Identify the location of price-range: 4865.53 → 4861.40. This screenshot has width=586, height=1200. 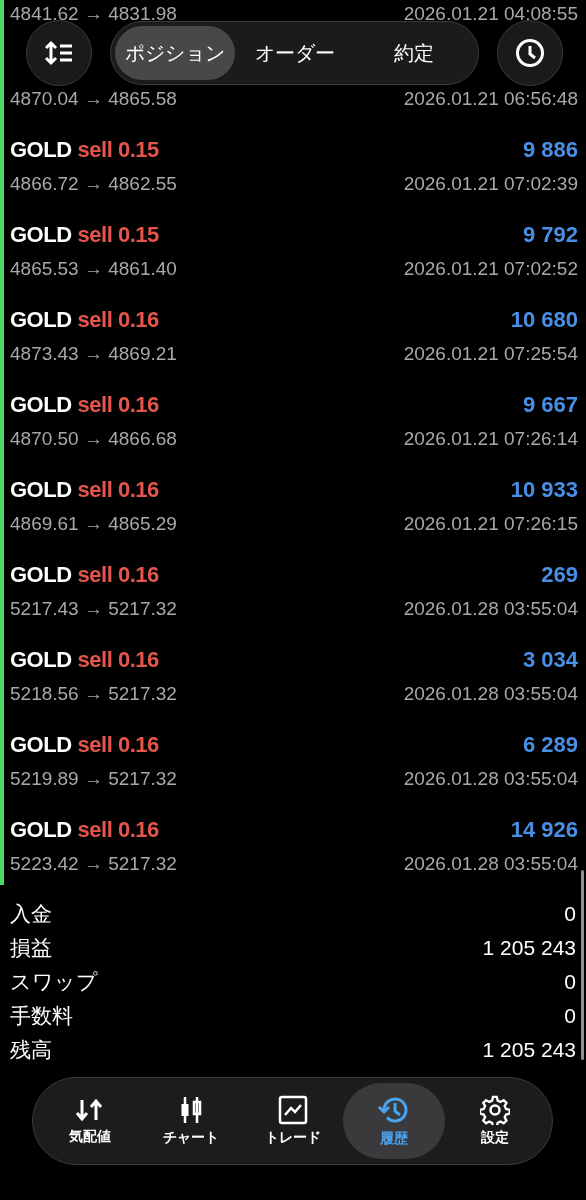
(93, 269).